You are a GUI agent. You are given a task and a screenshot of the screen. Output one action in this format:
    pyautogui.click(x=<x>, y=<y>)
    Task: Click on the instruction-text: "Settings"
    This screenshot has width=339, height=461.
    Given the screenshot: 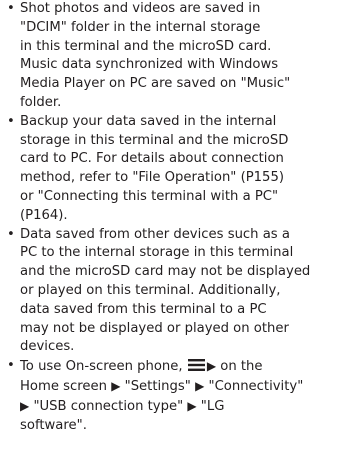 What is the action you would take?
    pyautogui.click(x=157, y=386)
    